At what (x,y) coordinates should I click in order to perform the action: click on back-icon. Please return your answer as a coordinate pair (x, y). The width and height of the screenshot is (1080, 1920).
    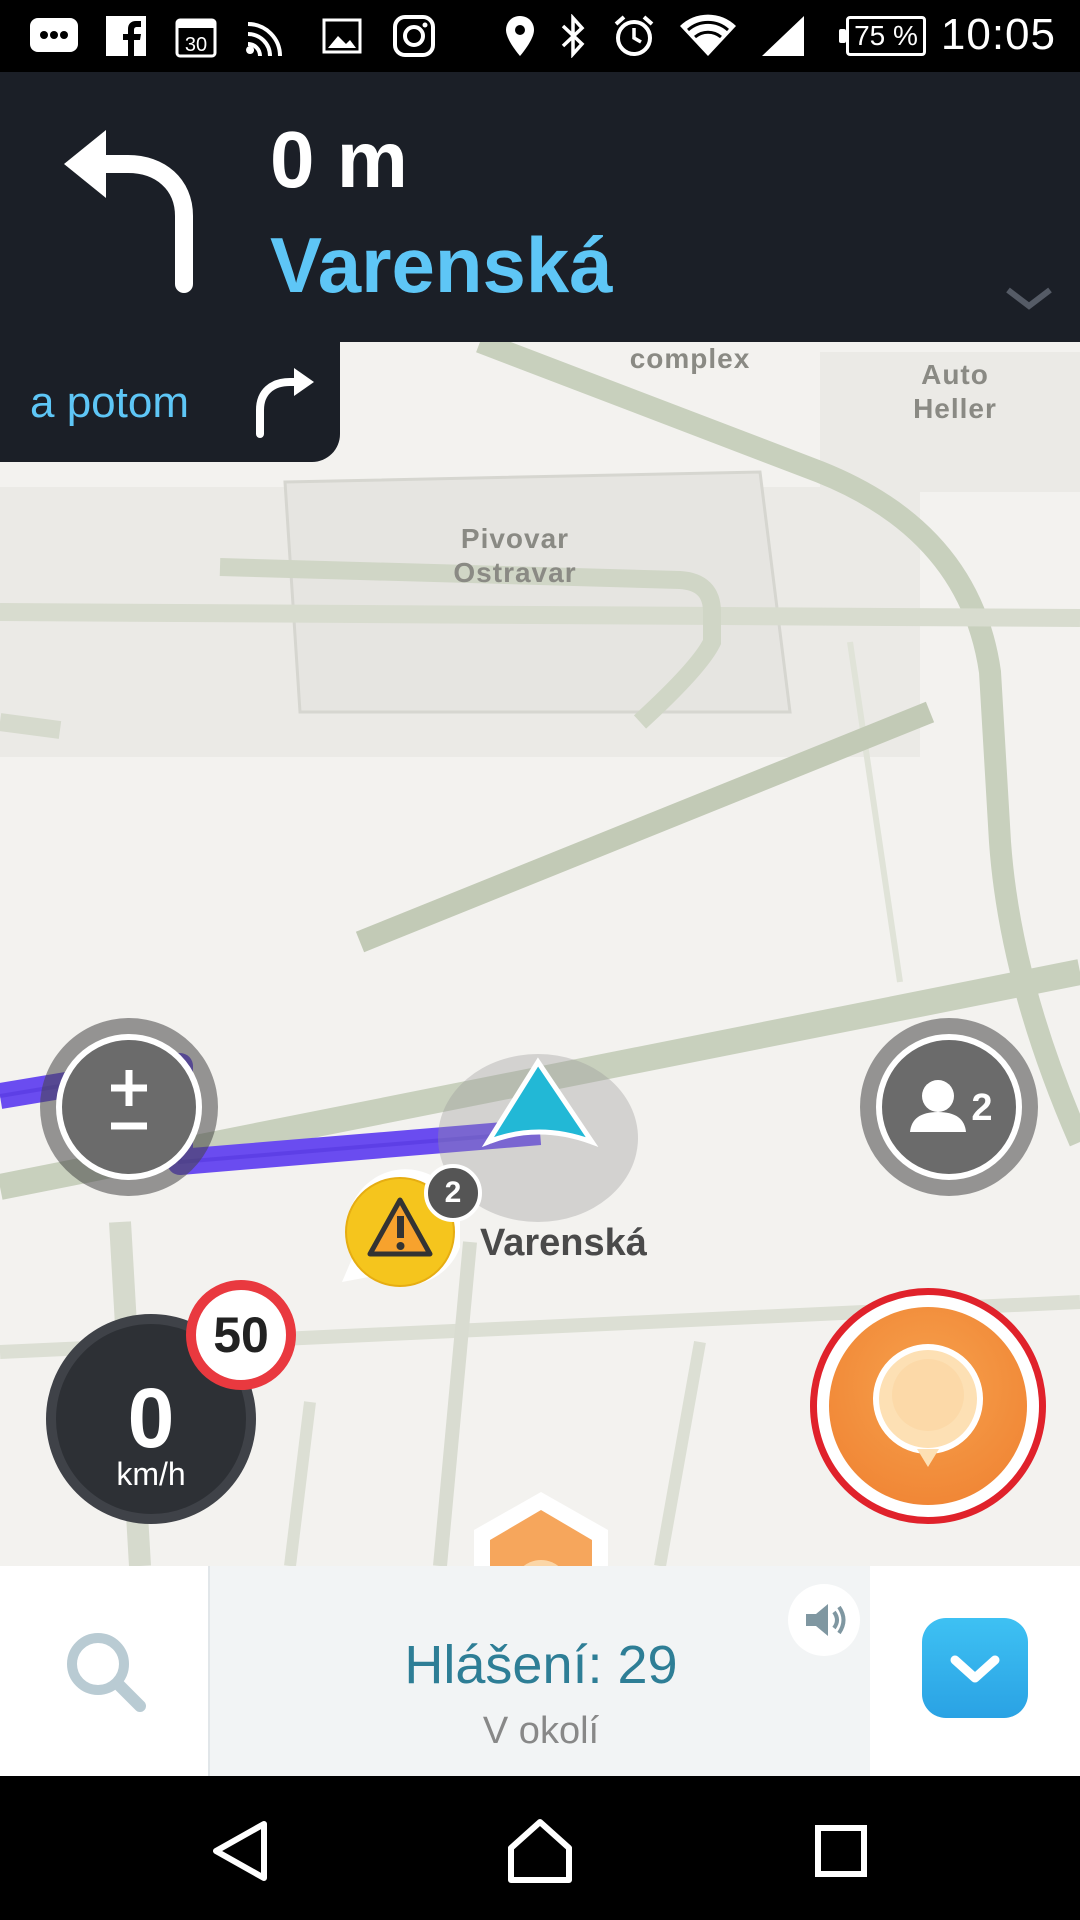
    Looking at the image, I should click on (241, 1851).